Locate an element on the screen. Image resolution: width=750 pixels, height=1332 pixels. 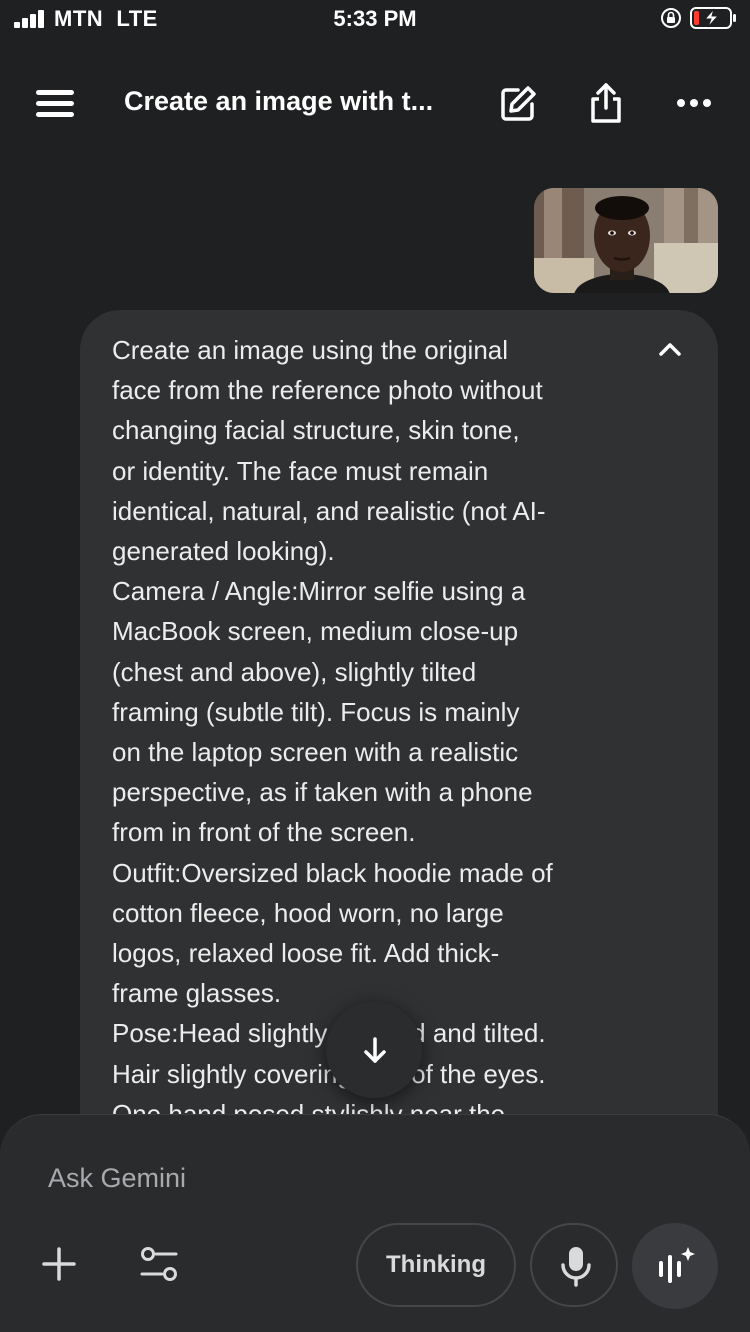
arrow-down-icon is located at coordinates (375, 1050).